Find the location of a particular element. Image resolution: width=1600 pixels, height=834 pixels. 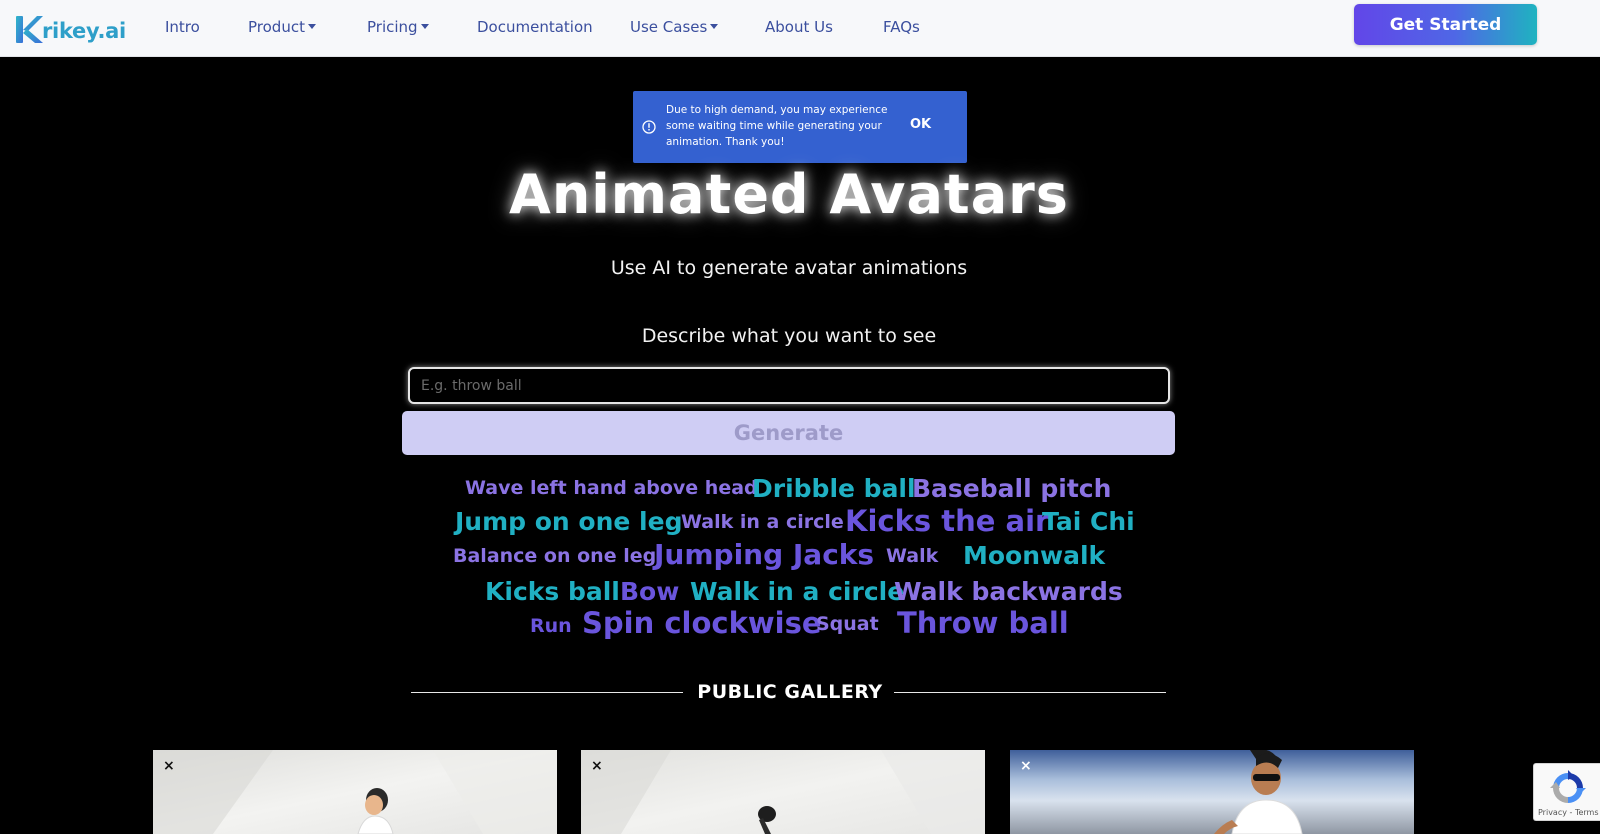

page-title: Animated Avatars is located at coordinates (789, 194).